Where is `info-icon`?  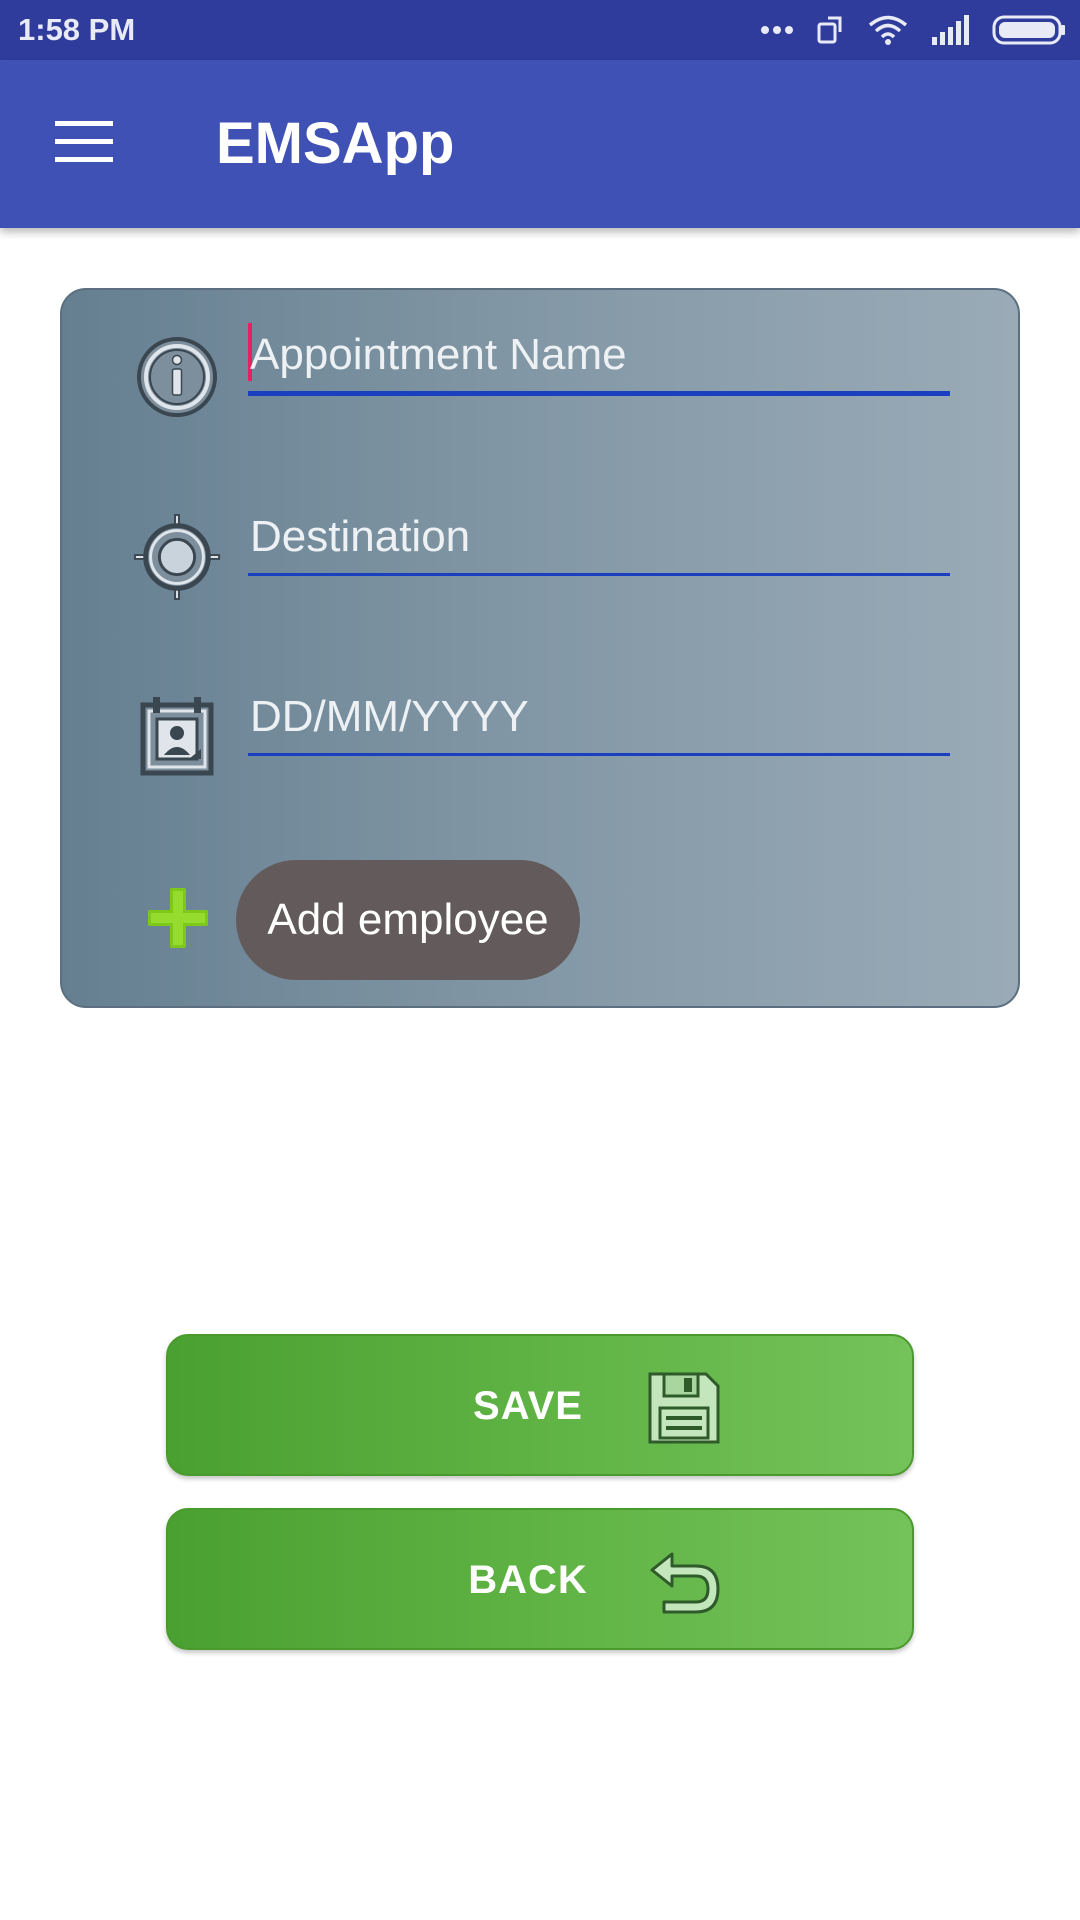 info-icon is located at coordinates (177, 377).